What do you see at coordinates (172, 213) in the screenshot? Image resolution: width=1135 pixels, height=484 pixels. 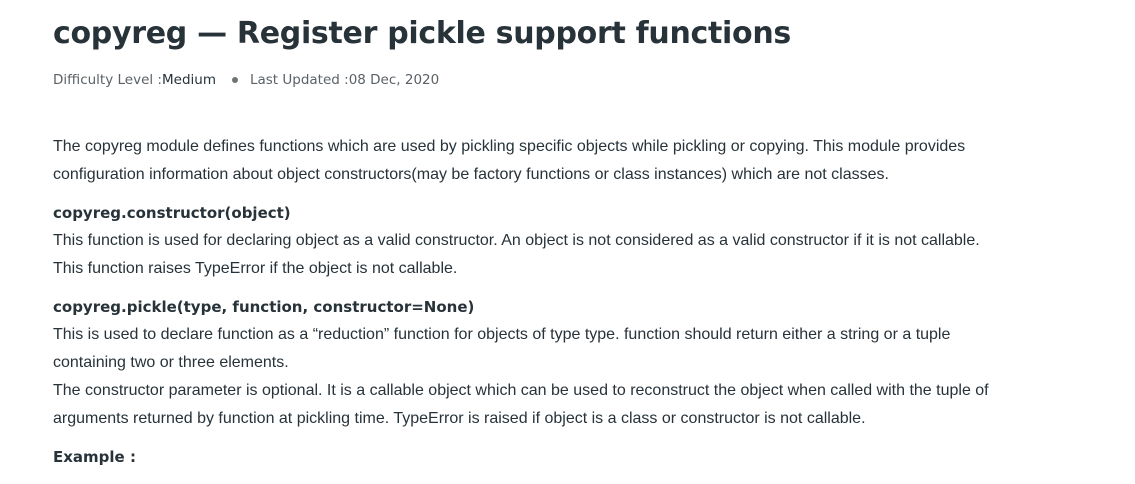 I see `constructor-signature: copyreg.constructor(object)` at bounding box center [172, 213].